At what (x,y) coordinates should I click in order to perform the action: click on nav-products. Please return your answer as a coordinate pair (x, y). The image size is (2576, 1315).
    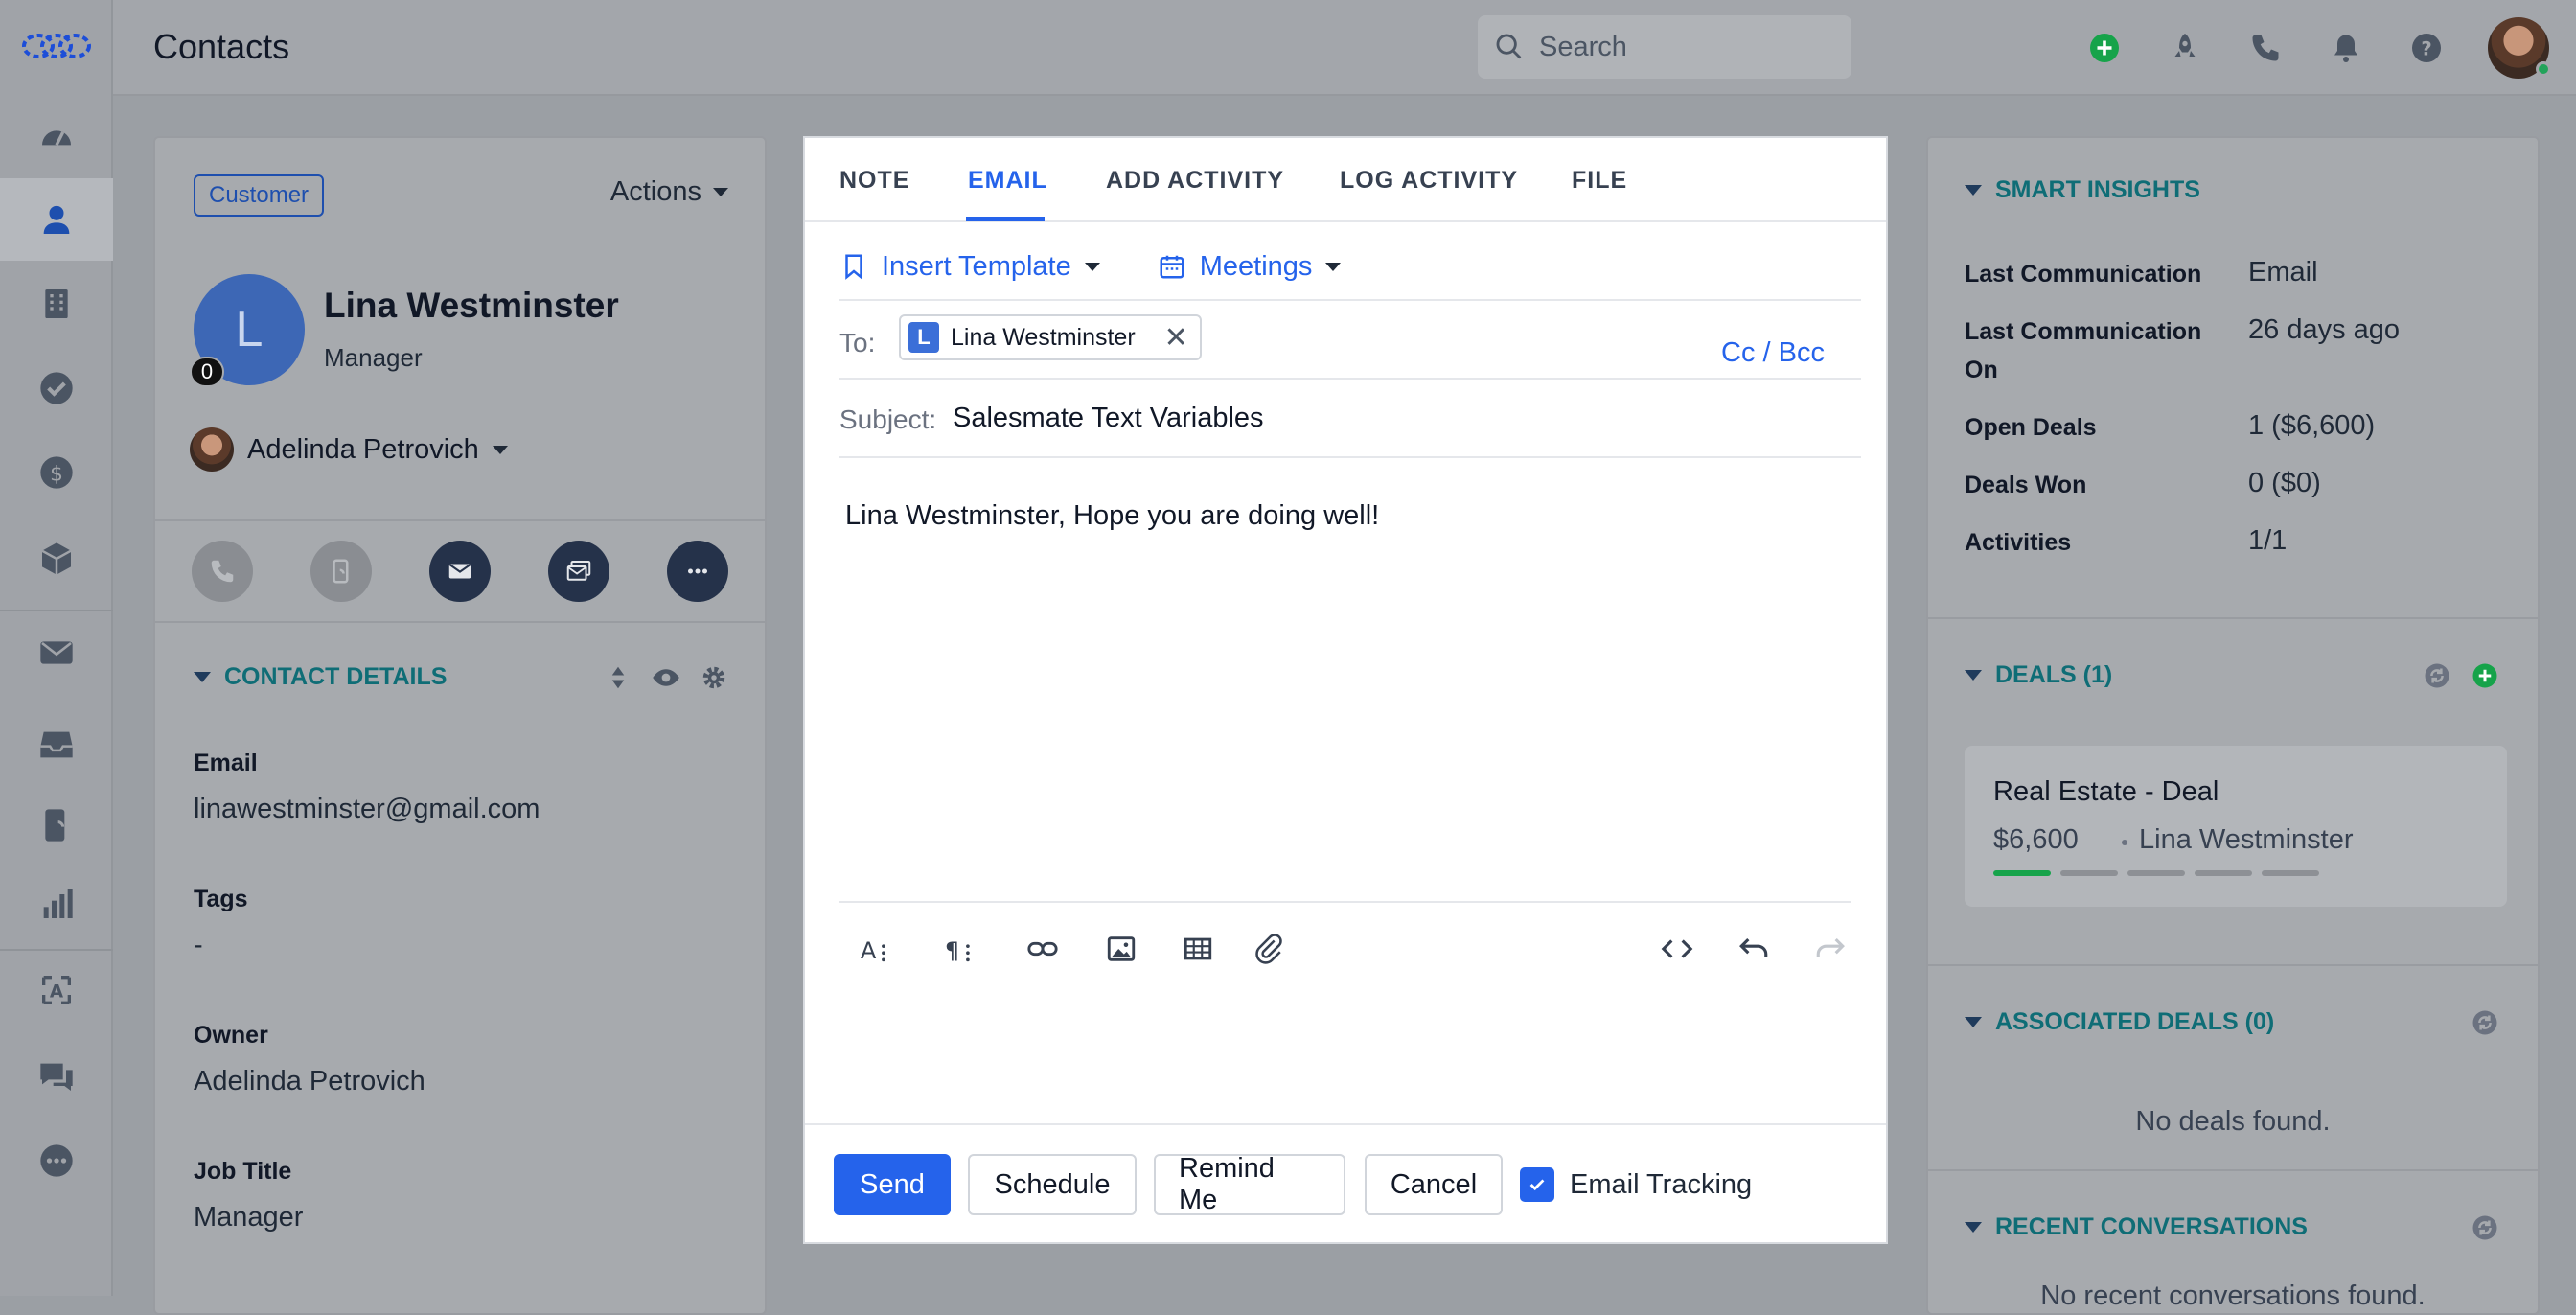
    Looking at the image, I should click on (56, 559).